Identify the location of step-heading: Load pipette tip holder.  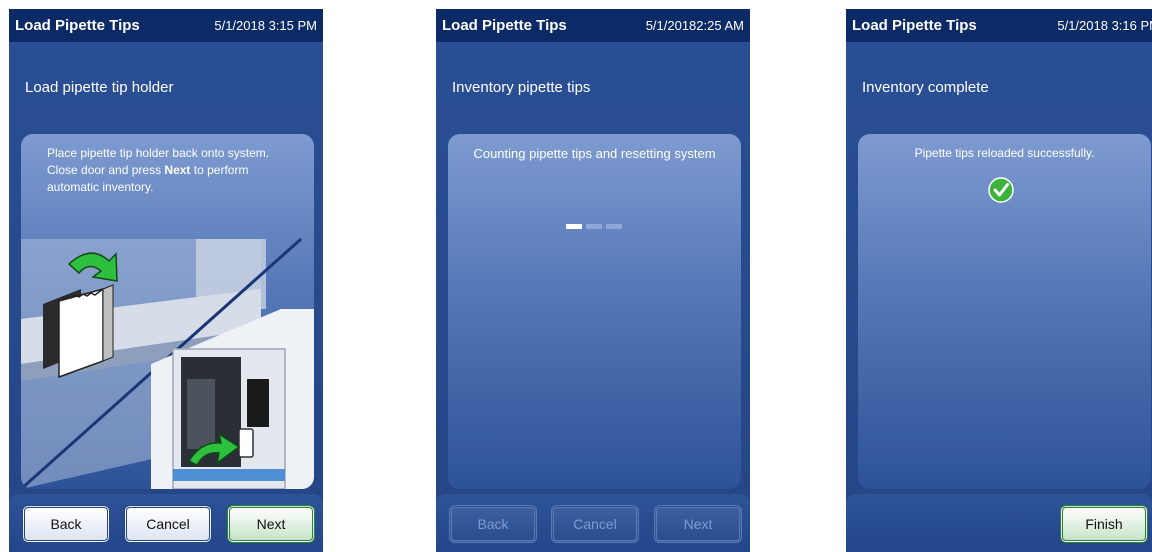
(99, 87).